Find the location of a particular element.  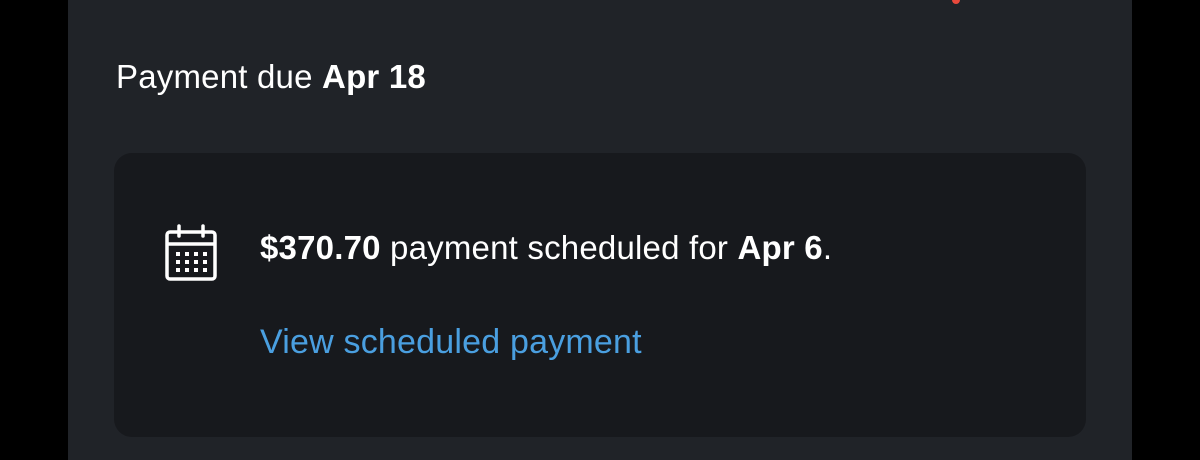

payment-due-label: Payment due is located at coordinates (214, 76).